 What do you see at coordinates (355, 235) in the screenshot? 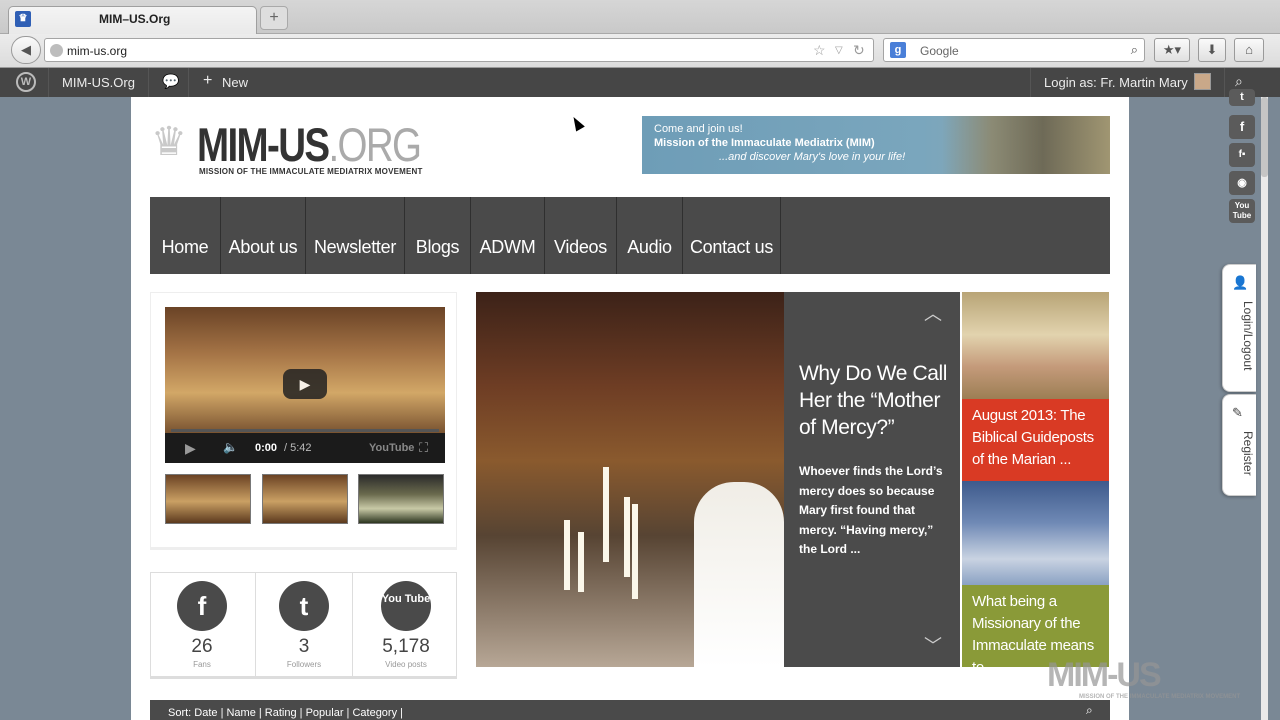
I see `nav-item-newsletter: Newsletter` at bounding box center [355, 235].